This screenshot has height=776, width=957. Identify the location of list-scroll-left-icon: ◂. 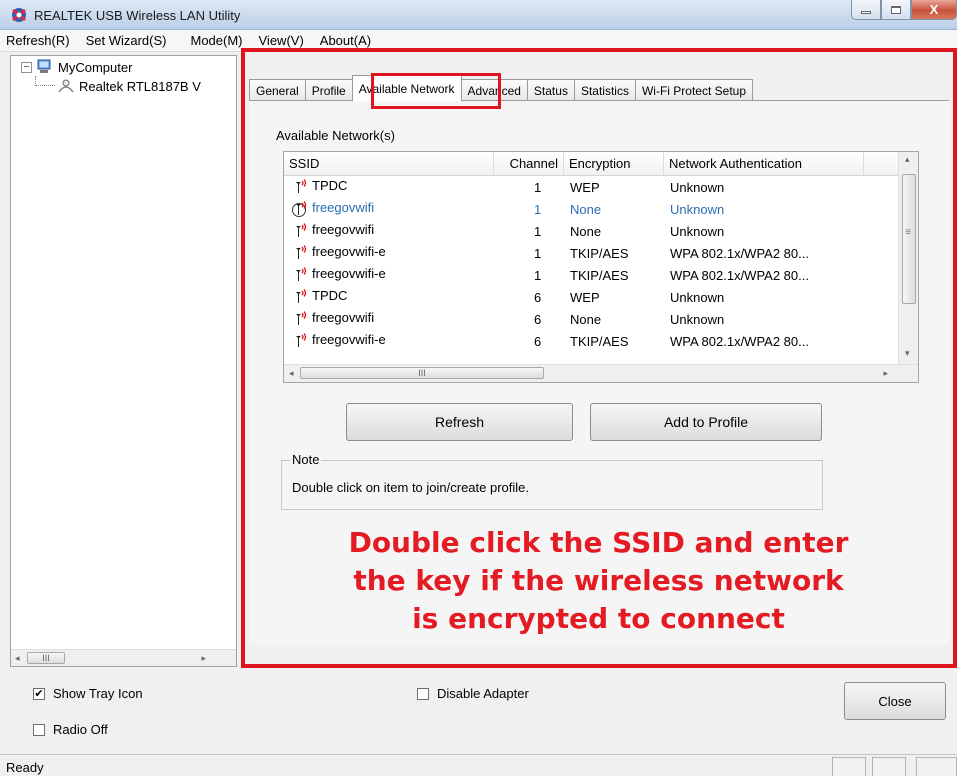
(291, 373).